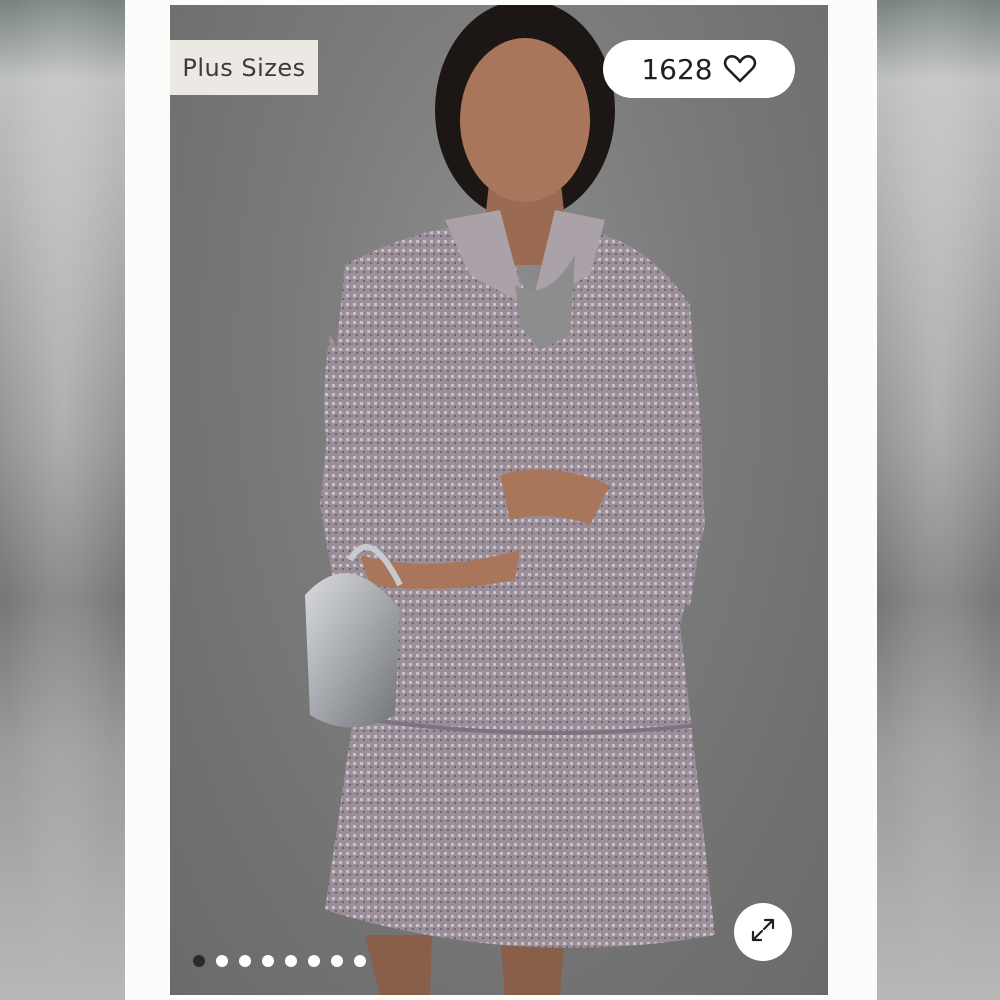 Image resolution: width=1000 pixels, height=1000 pixels. I want to click on blurred-backdrop-right, so click(937, 500).